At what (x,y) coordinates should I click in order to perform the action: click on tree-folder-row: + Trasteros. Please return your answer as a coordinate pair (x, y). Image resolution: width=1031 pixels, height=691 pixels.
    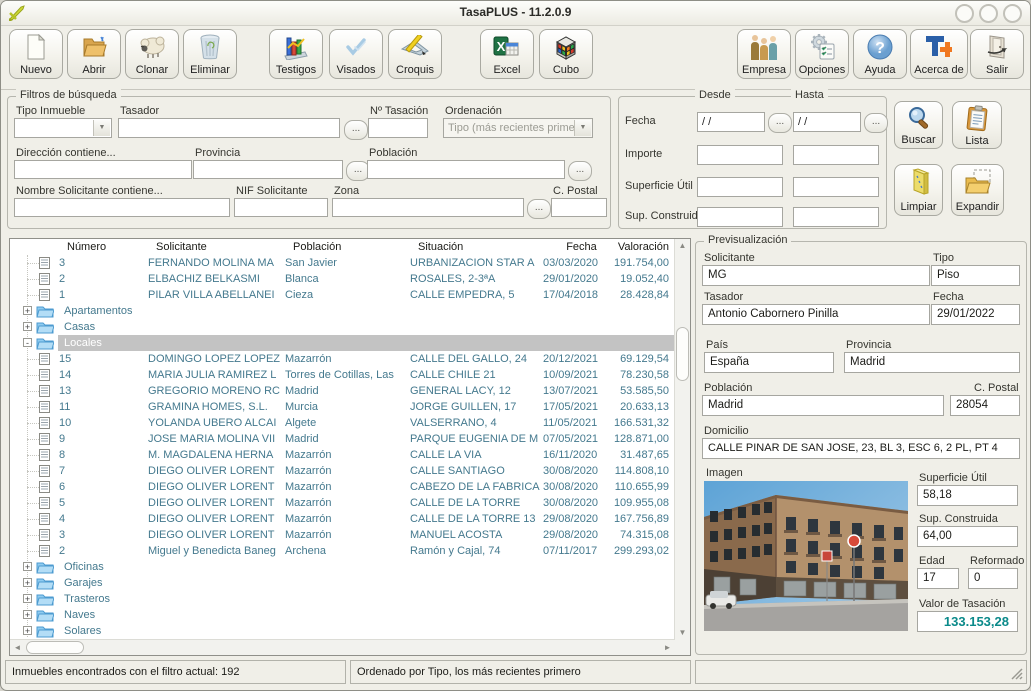
    Looking at the image, I should click on (342, 599).